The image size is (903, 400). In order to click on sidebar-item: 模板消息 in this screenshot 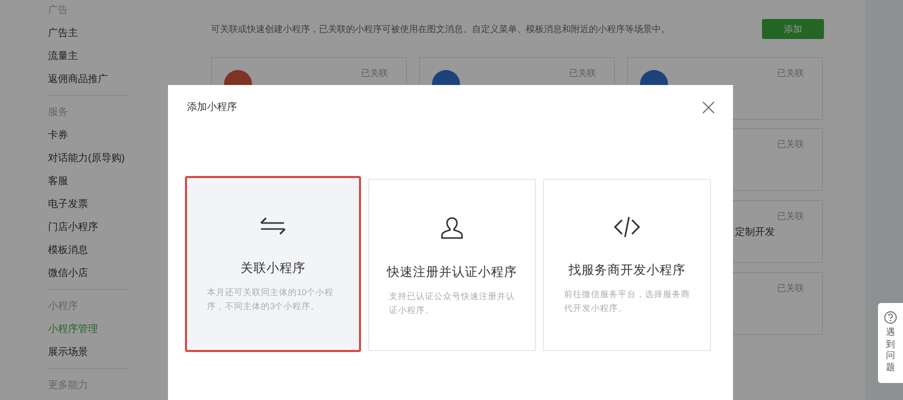, I will do `click(88, 250)`.